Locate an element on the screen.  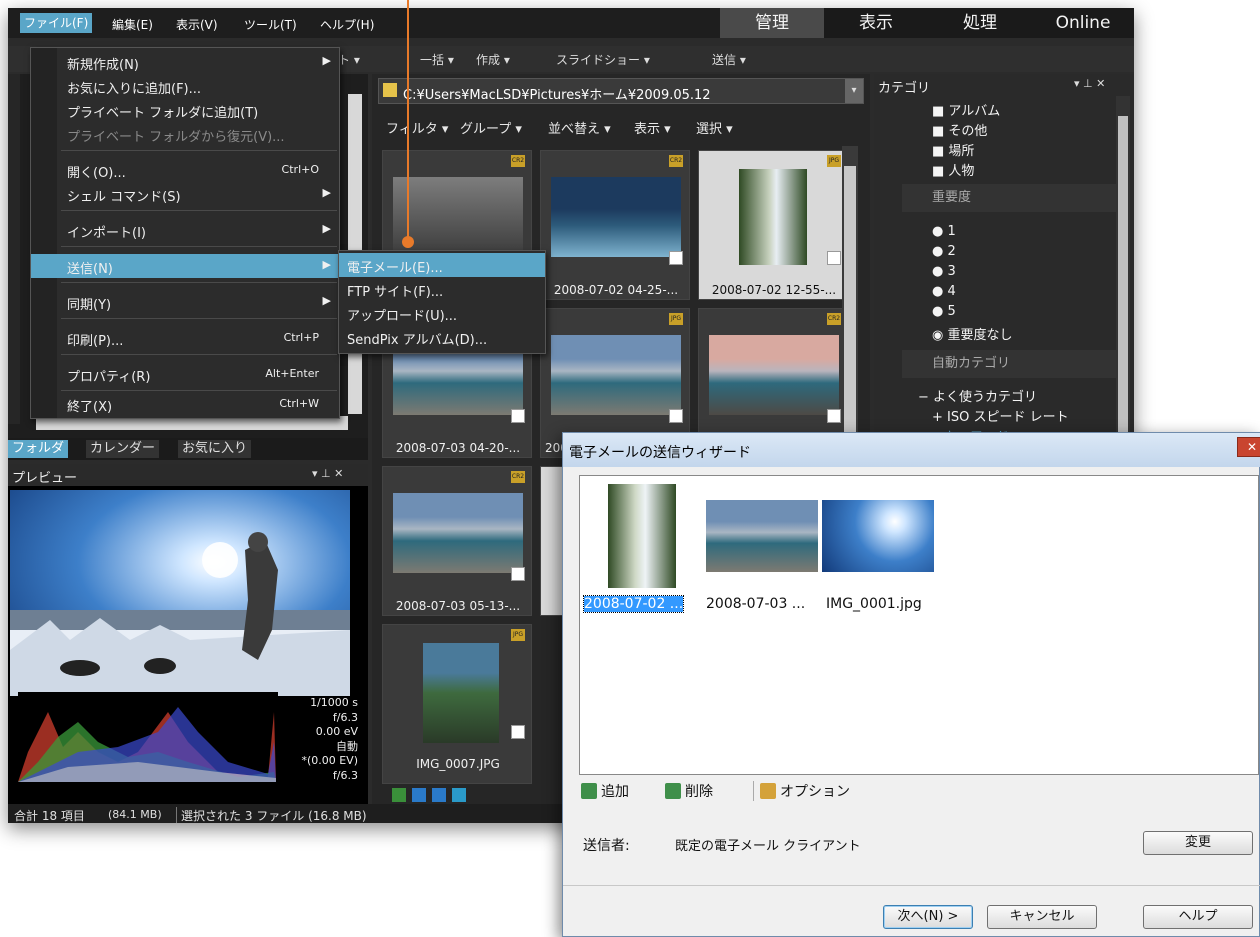
category-item: ■ アルバム is located at coordinates (966, 109).